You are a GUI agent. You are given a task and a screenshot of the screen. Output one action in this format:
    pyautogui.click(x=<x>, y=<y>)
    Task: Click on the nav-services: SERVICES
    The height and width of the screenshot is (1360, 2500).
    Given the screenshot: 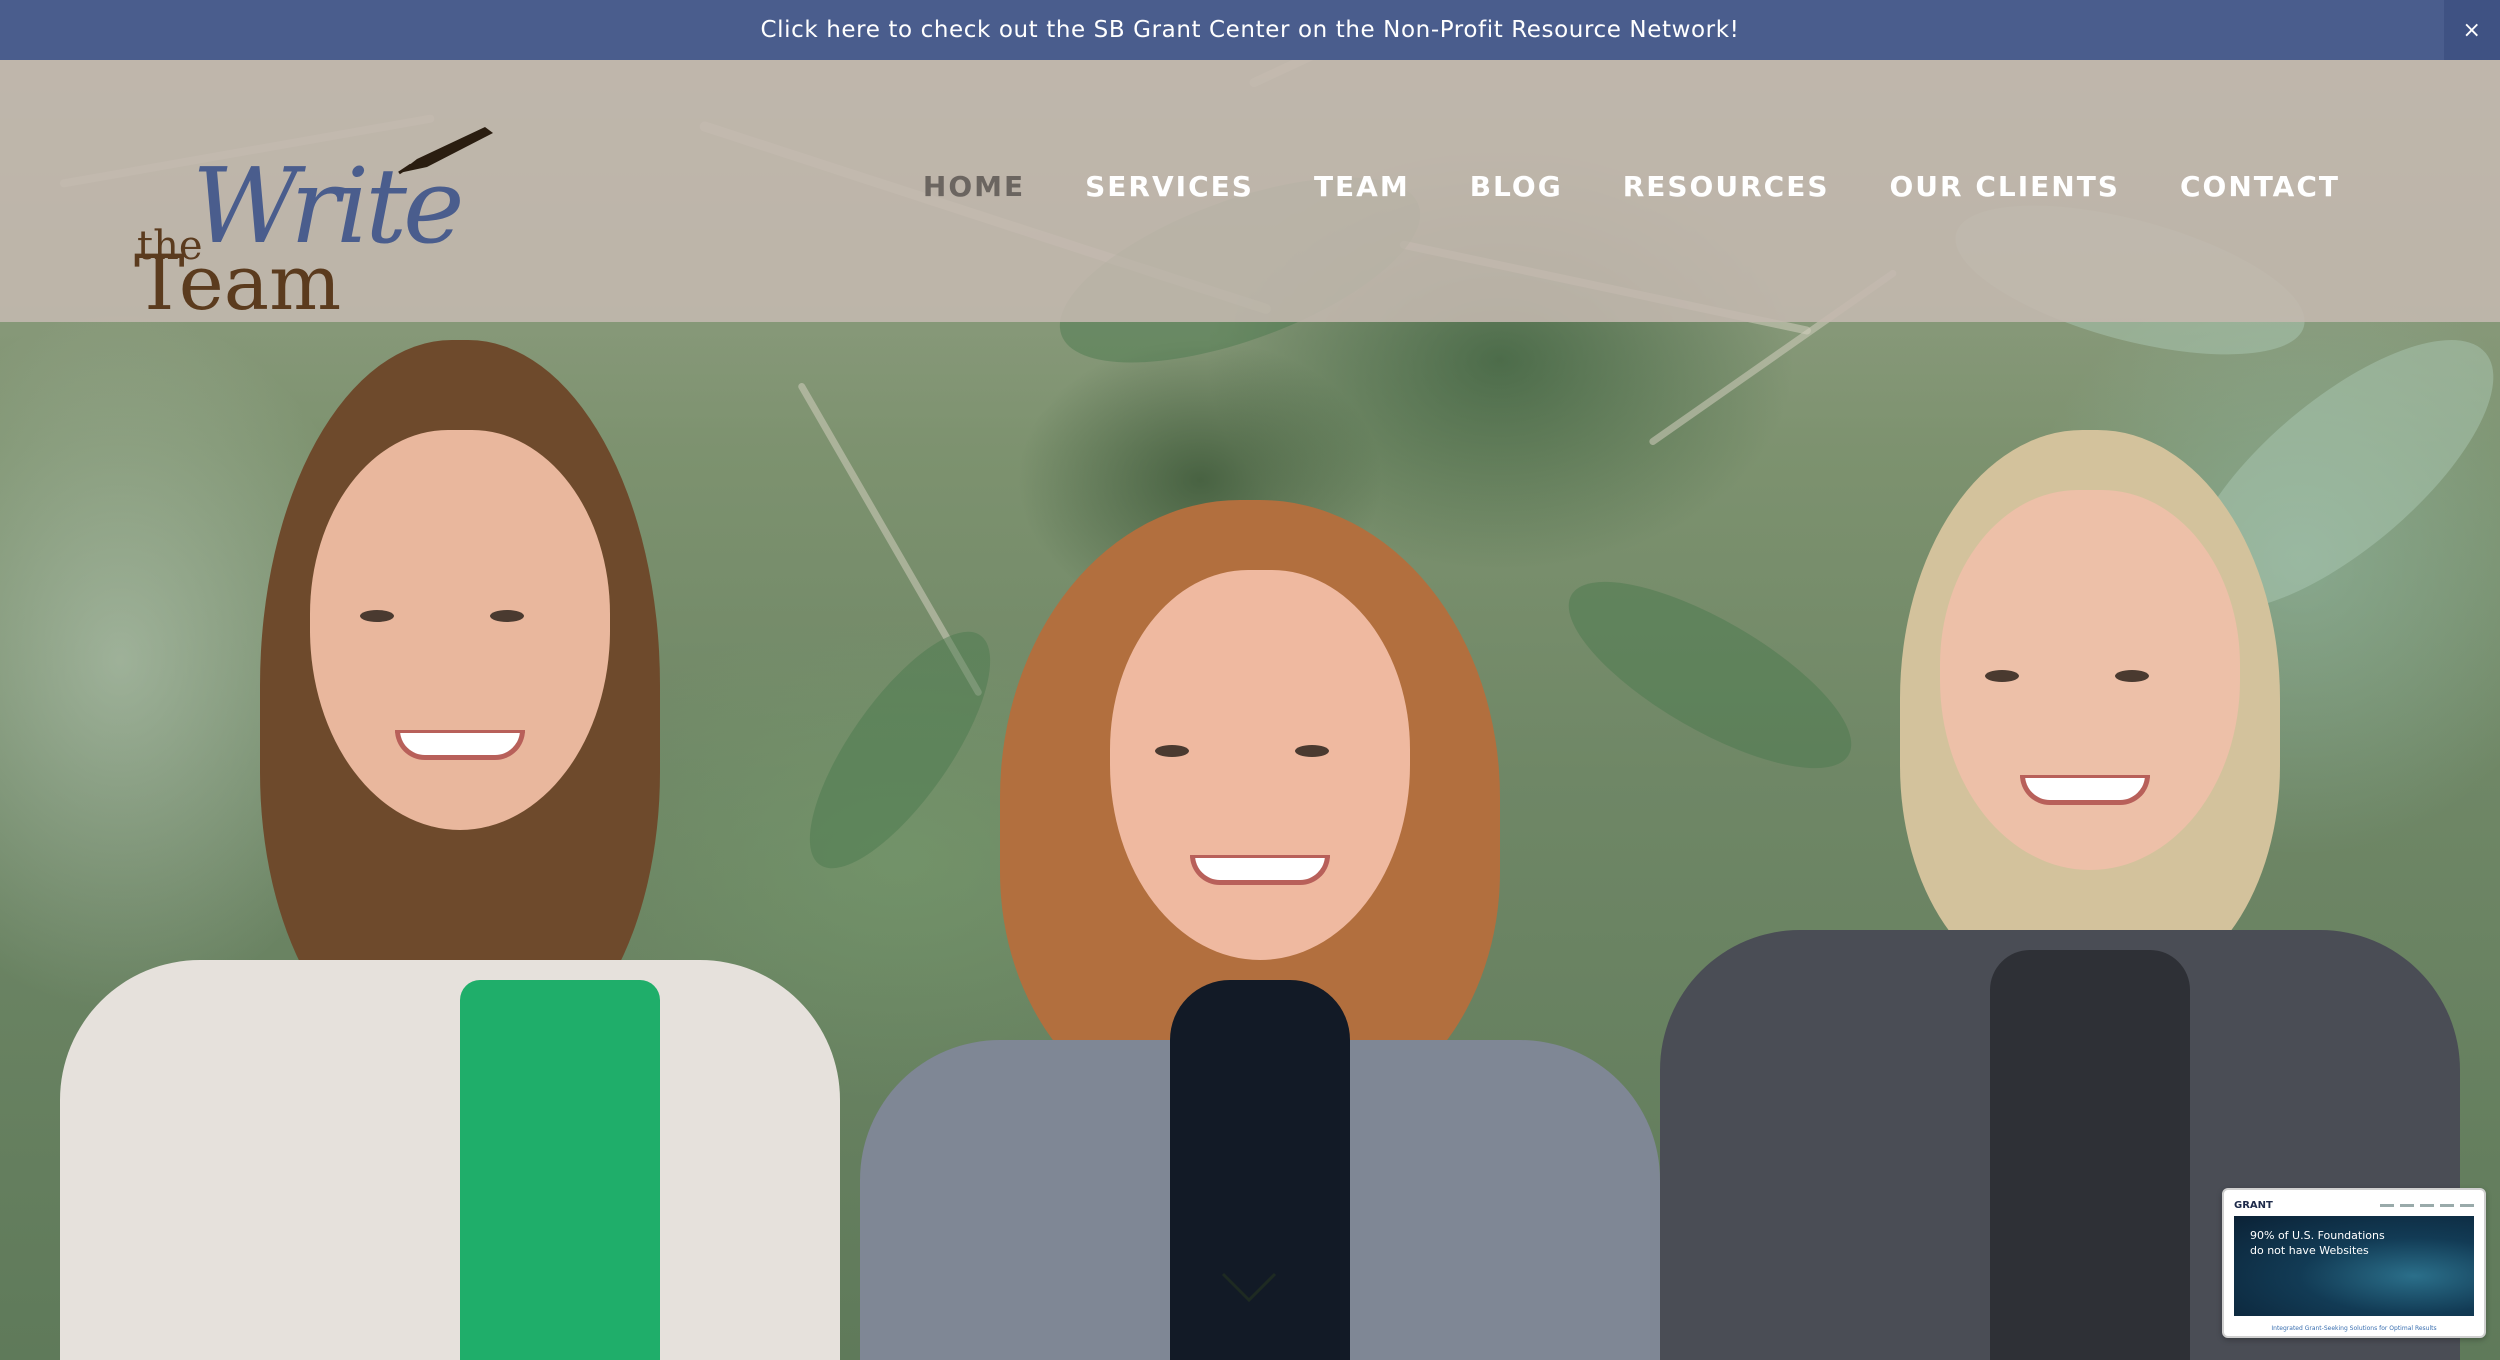 What is the action you would take?
    pyautogui.click(x=1169, y=186)
    